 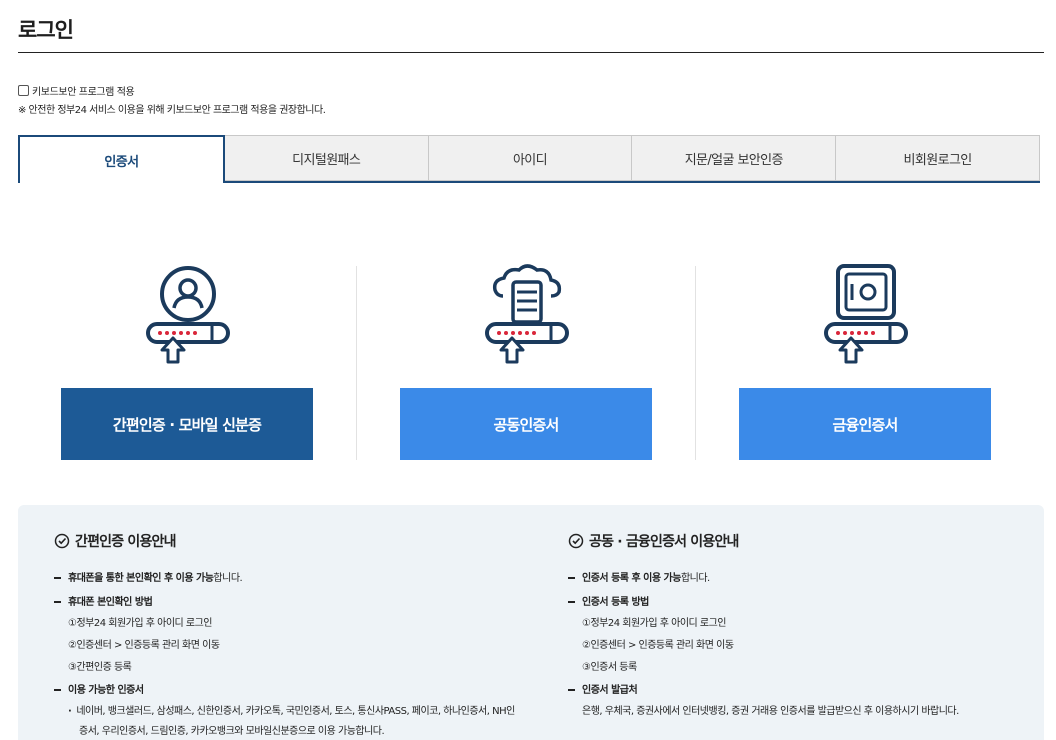 I want to click on joint-cert-button: 공동인증서, so click(x=526, y=424).